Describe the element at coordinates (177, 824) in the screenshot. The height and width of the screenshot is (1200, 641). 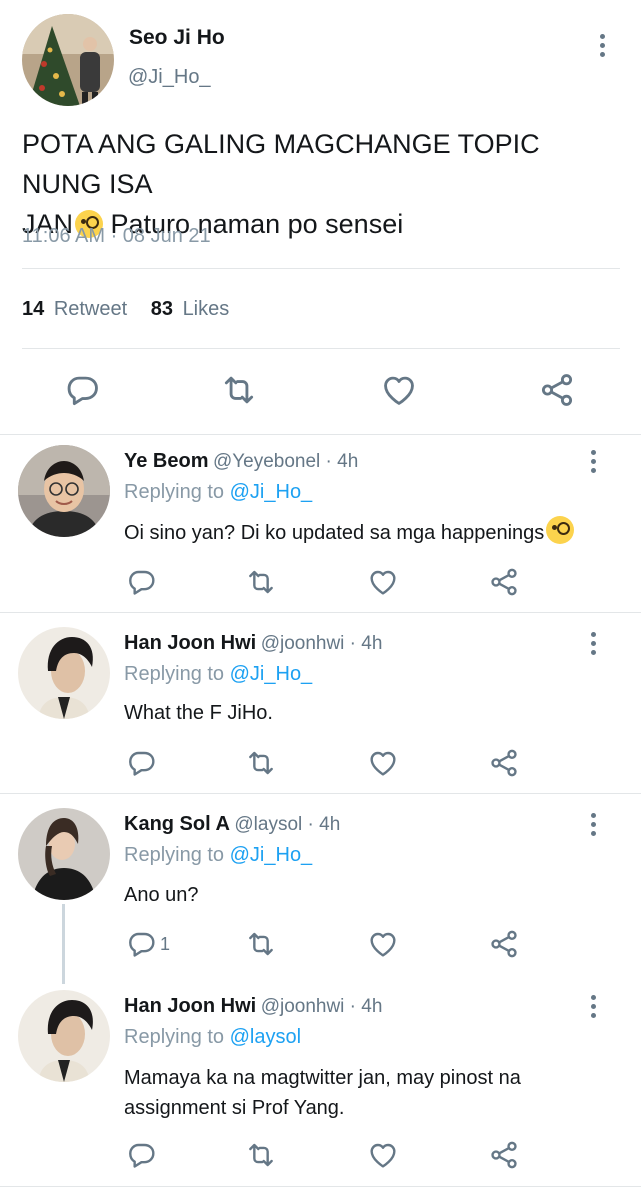
I see `reply-author-name: Kang Sol A` at that location.